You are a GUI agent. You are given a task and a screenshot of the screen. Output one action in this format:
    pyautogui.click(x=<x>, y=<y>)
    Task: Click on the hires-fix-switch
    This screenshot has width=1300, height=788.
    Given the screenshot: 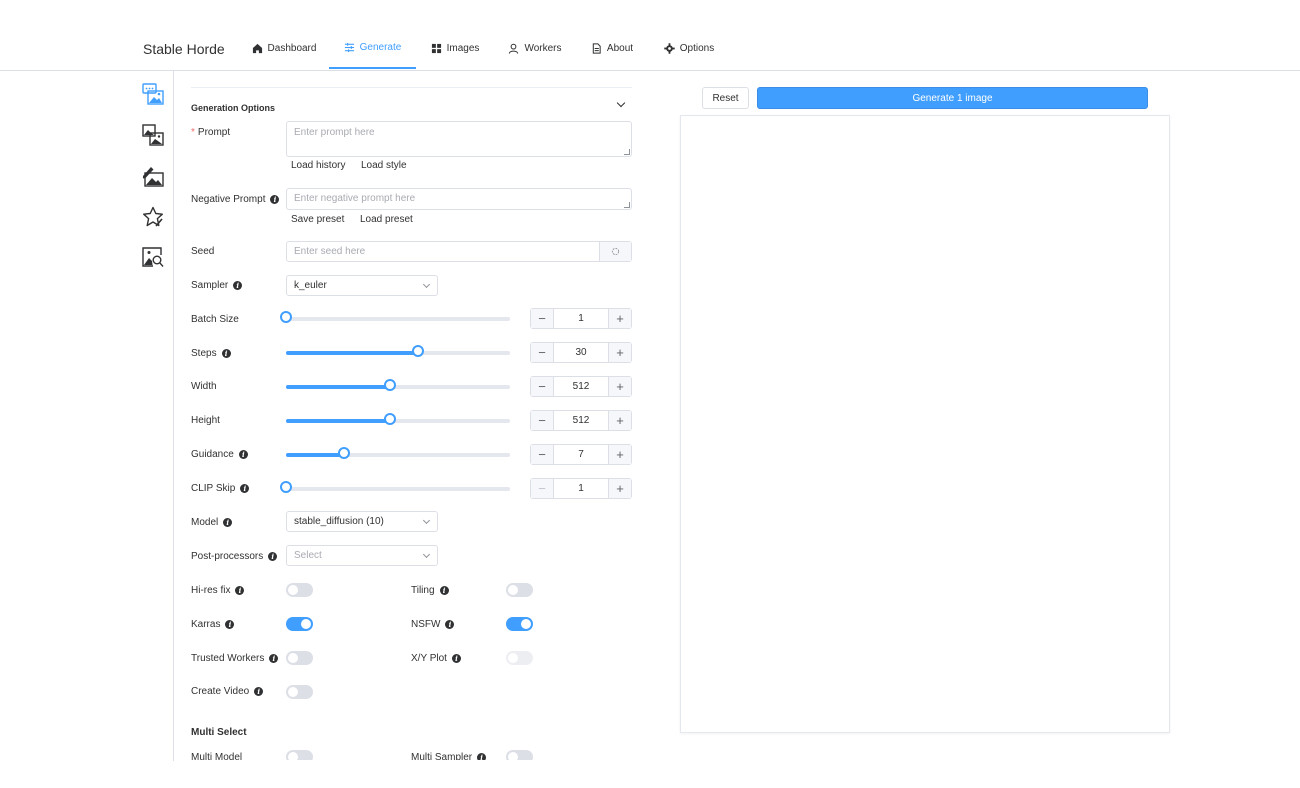 What is the action you would take?
    pyautogui.click(x=299, y=590)
    